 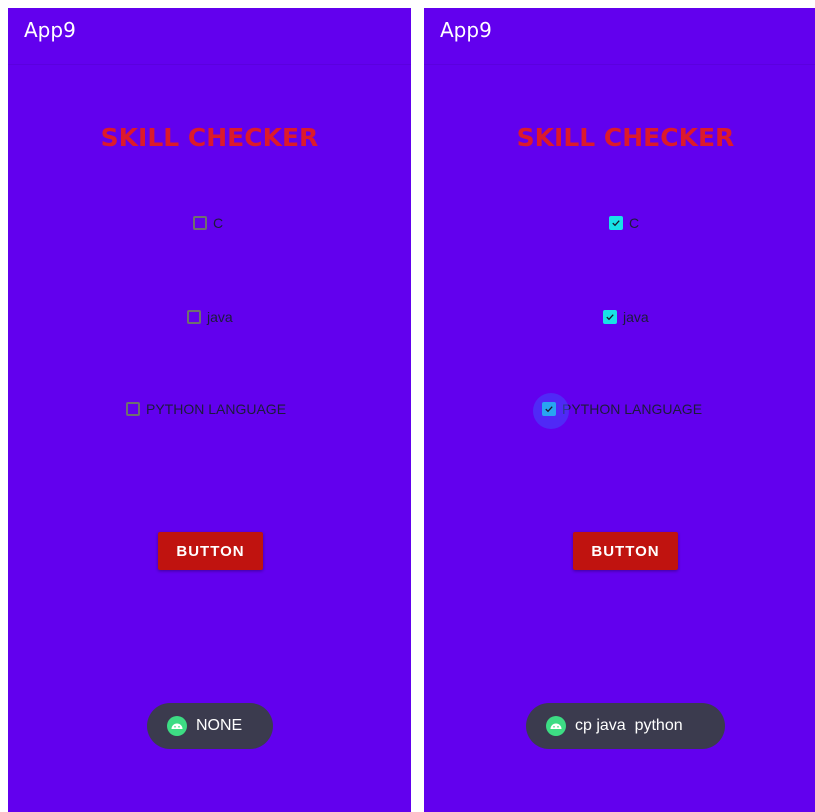 What do you see at coordinates (219, 725) in the screenshot?
I see `toast-text: NONE` at bounding box center [219, 725].